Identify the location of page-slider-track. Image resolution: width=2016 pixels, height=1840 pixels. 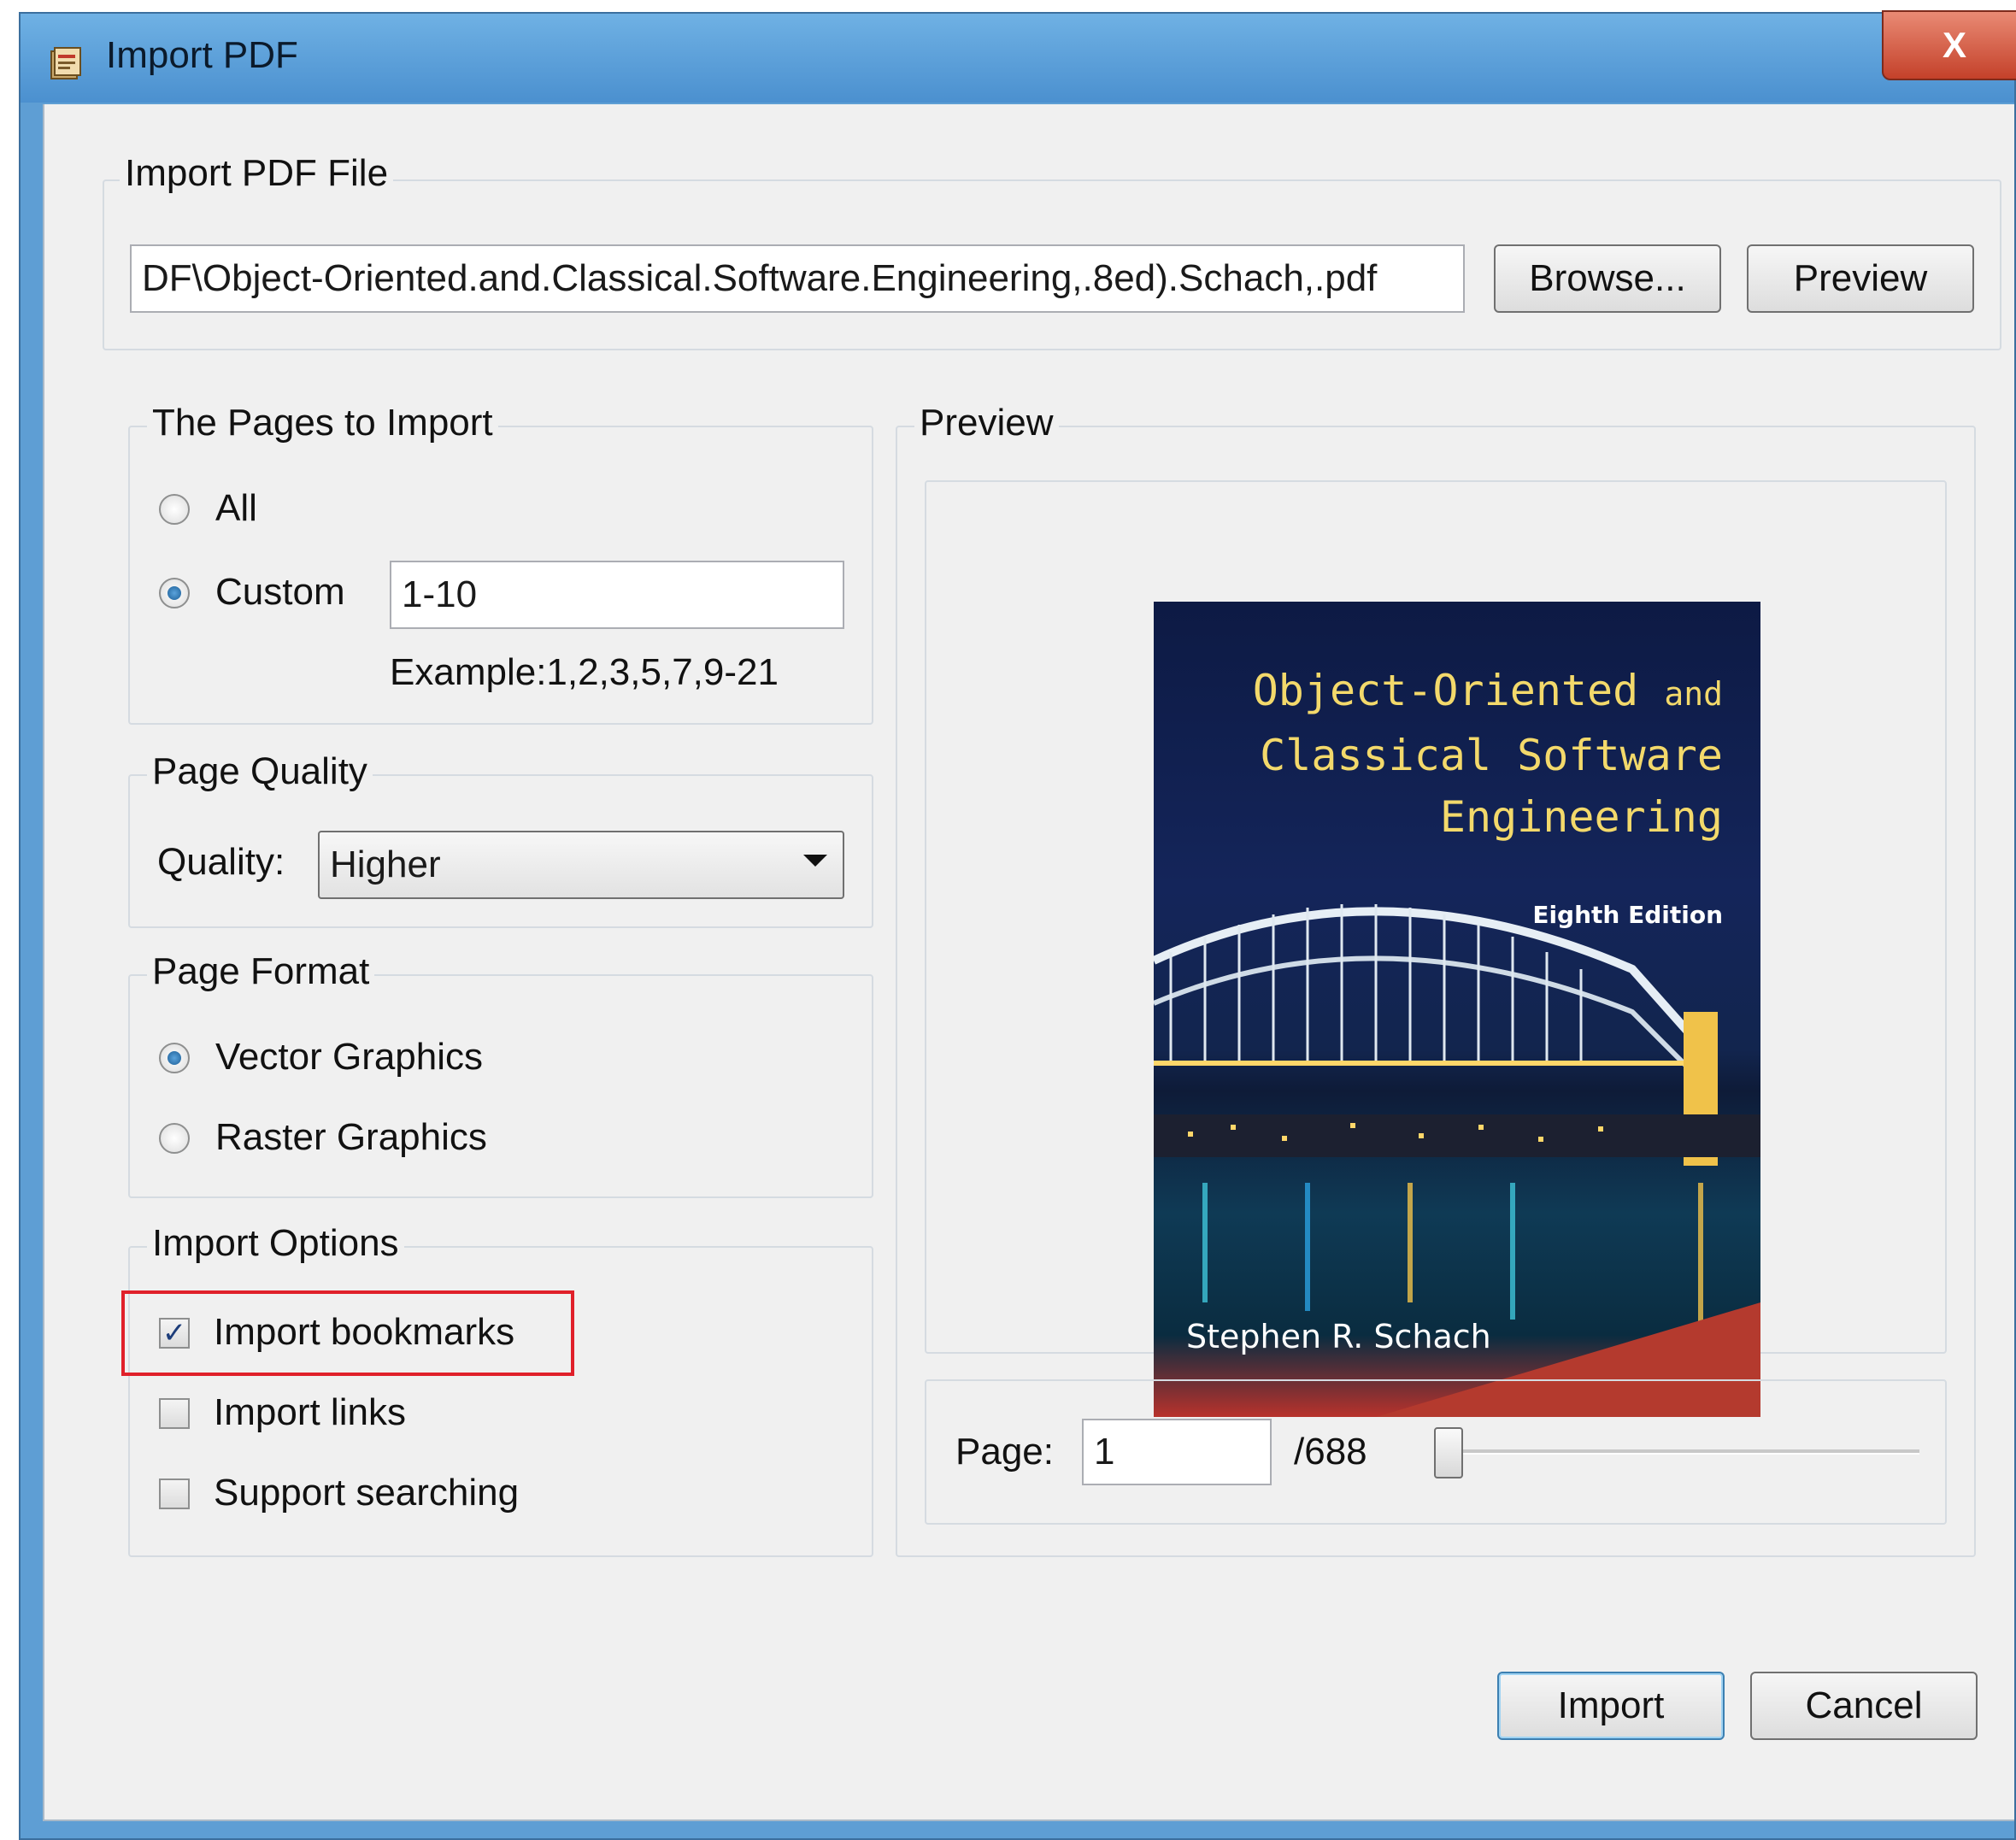
(1680, 1452).